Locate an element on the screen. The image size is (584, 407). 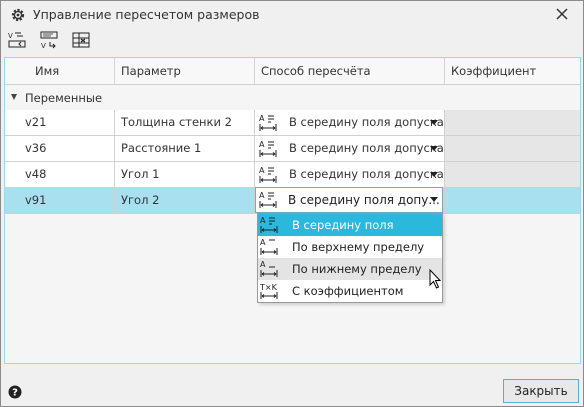
title-bar: Управление пересчетом размеров is located at coordinates (292, 15).